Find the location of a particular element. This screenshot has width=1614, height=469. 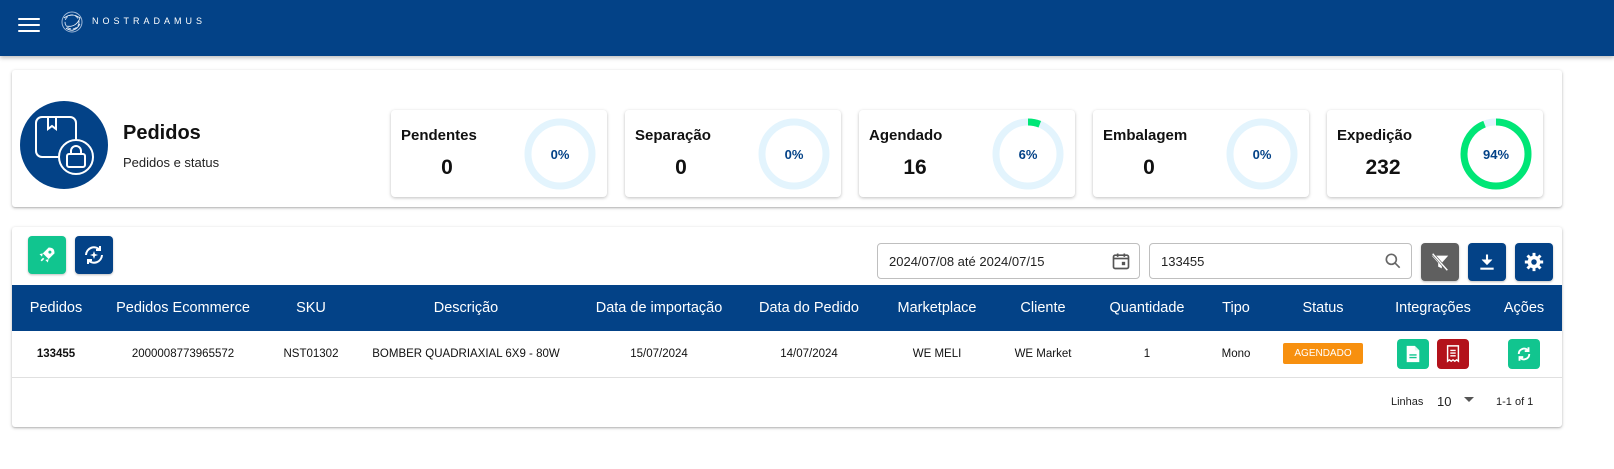

cell-status: AGENDADO is located at coordinates (1323, 354).